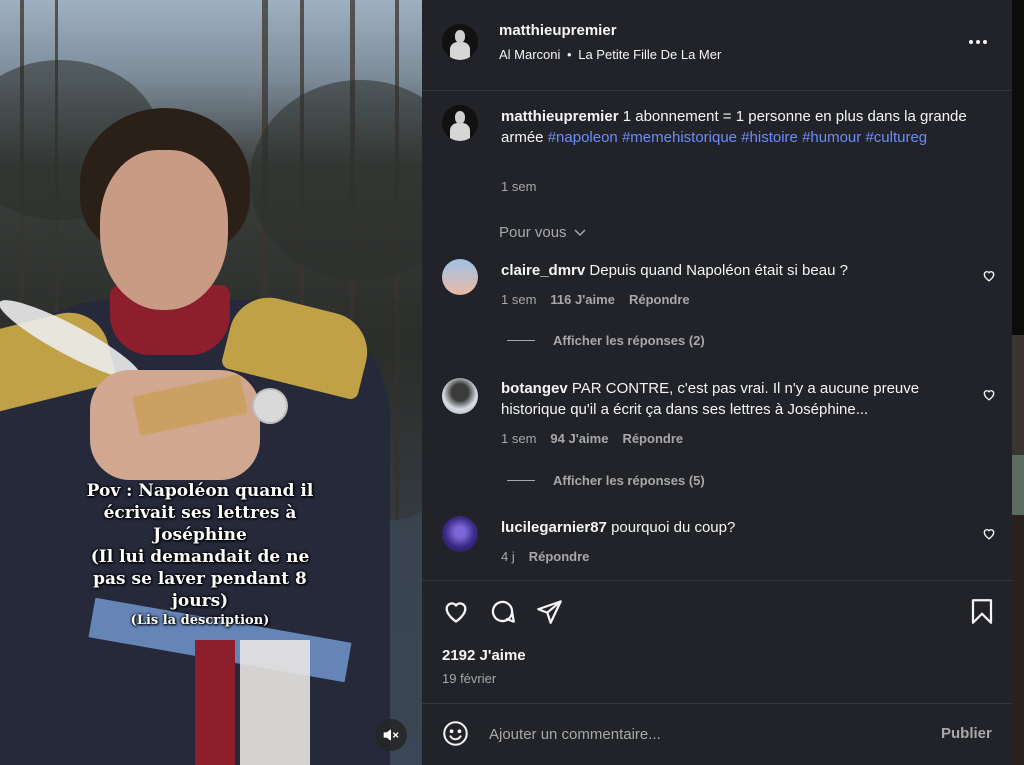 The height and width of the screenshot is (765, 1024). I want to click on comment-text: pourquoi du coup?, so click(673, 527).